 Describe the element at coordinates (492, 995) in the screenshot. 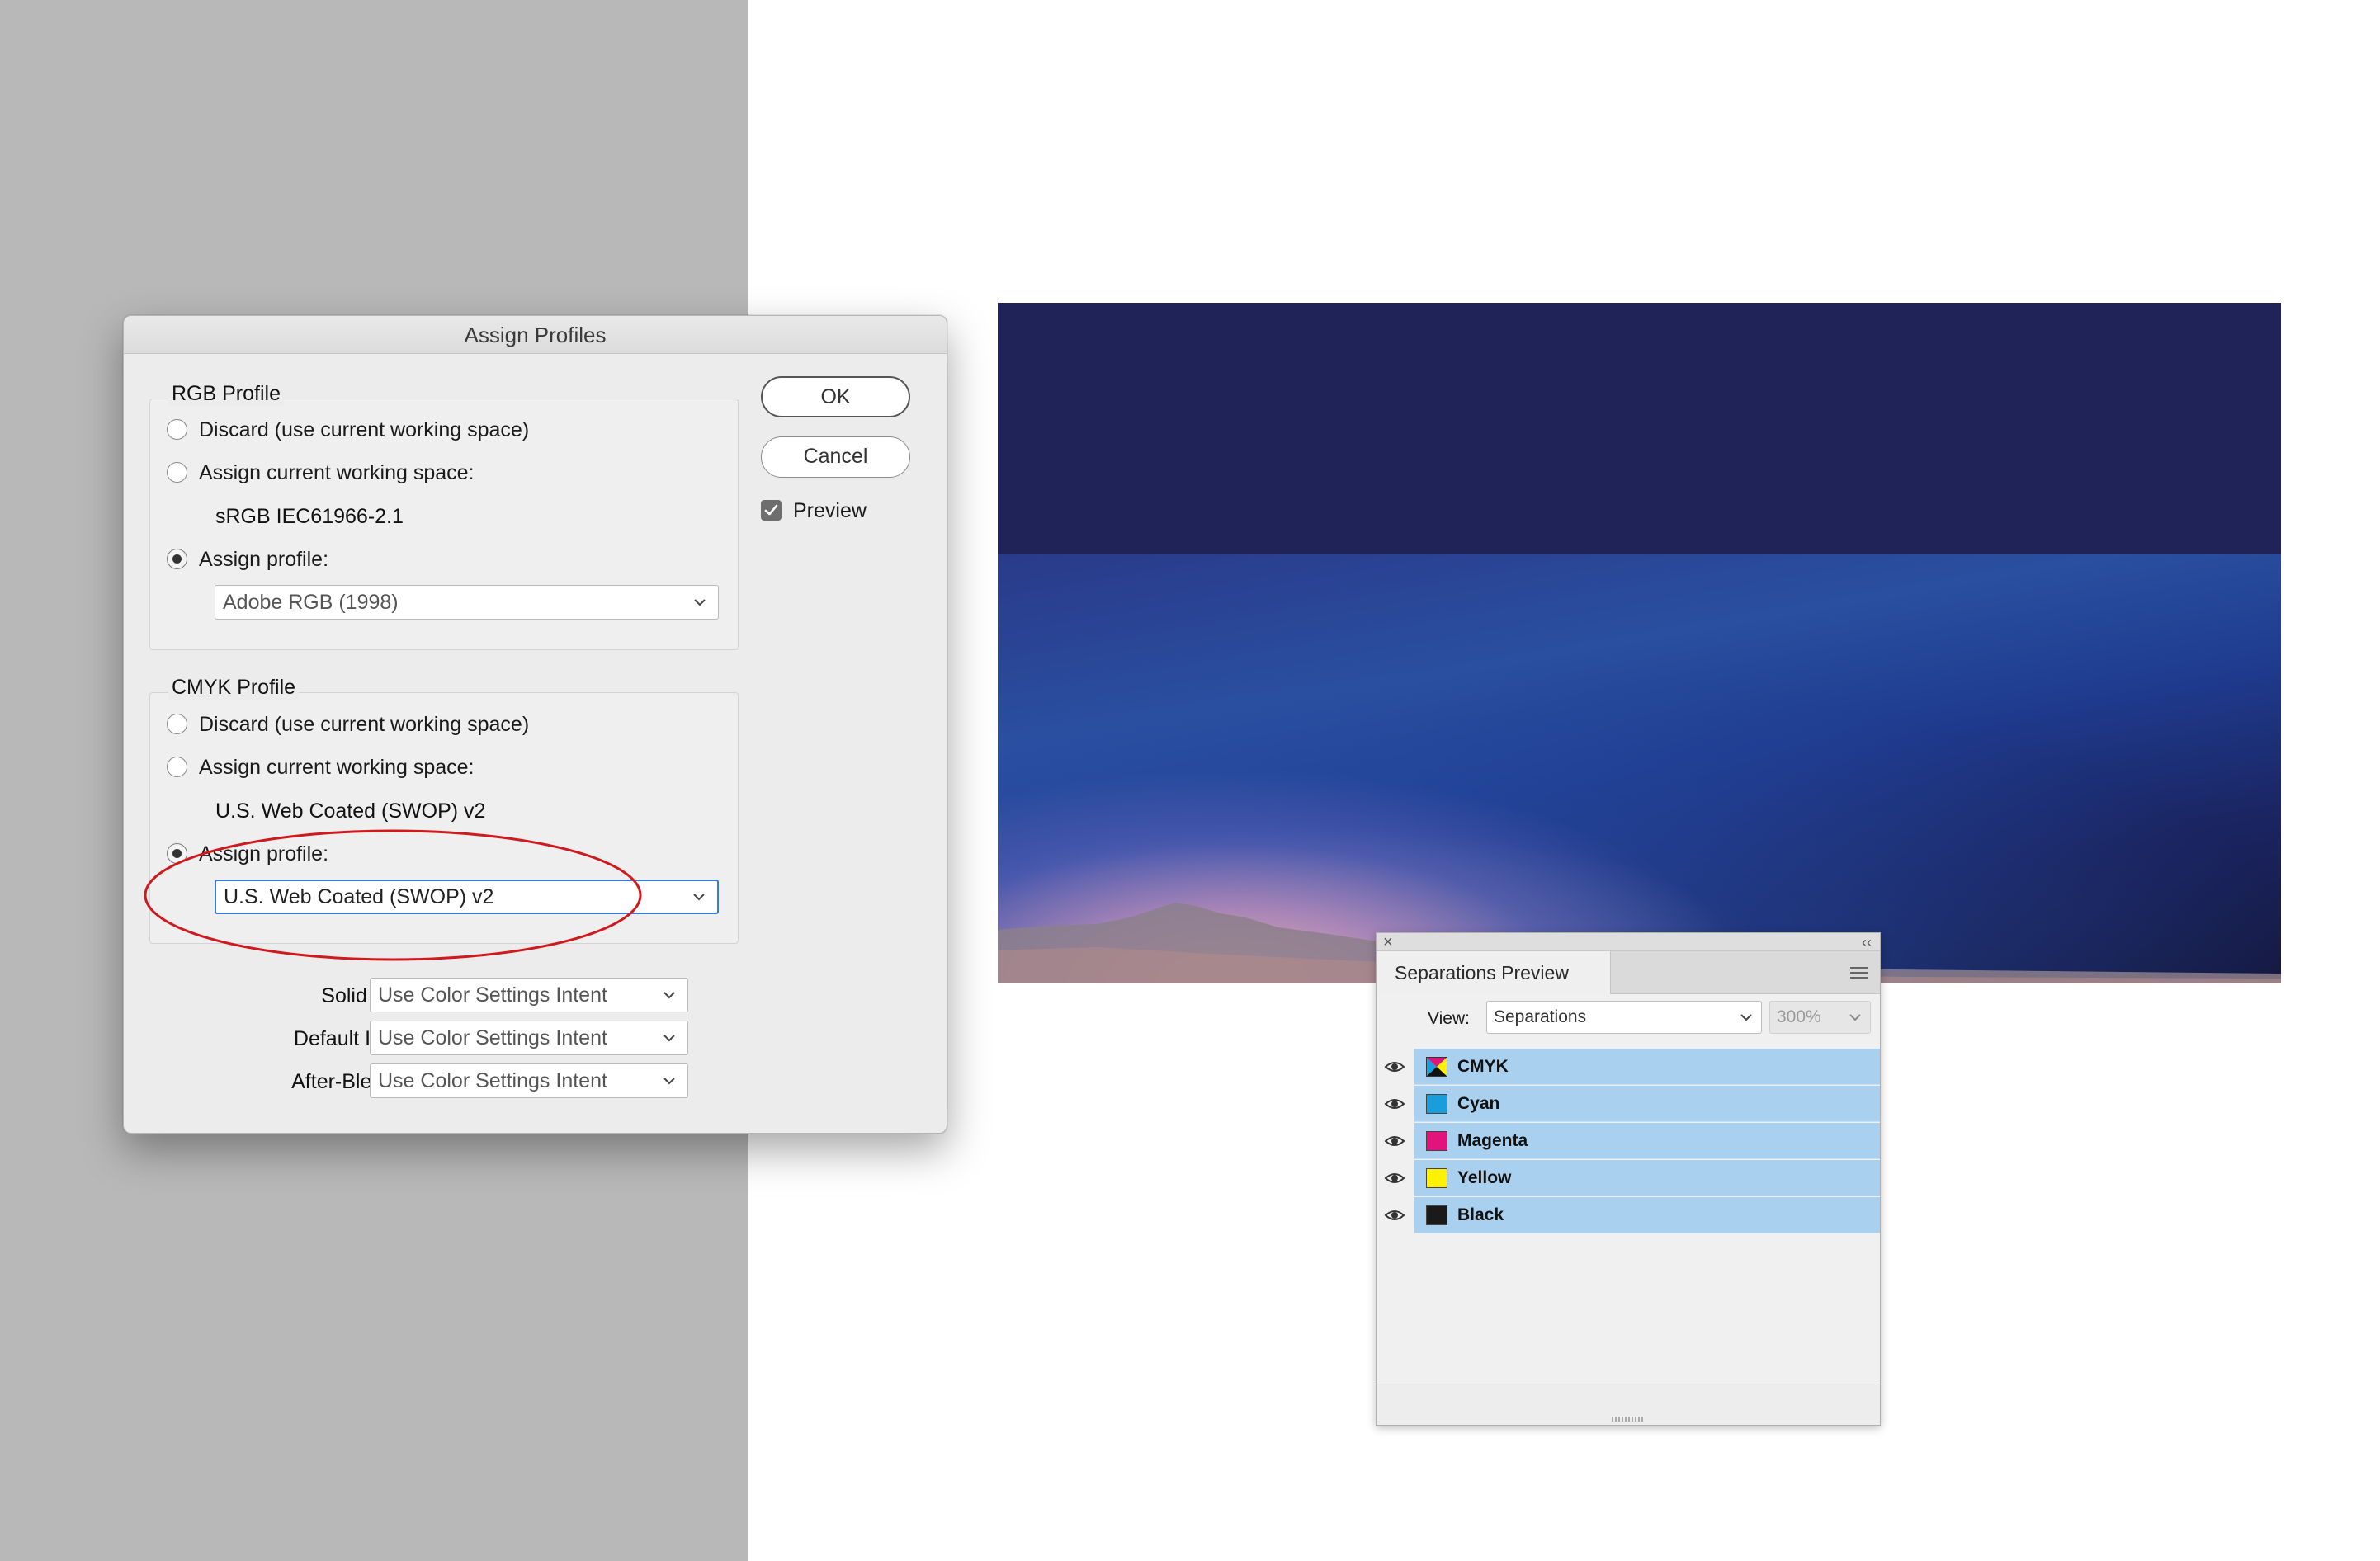

I see `solid-color-intent-value: Use Color Settings Intent` at that location.